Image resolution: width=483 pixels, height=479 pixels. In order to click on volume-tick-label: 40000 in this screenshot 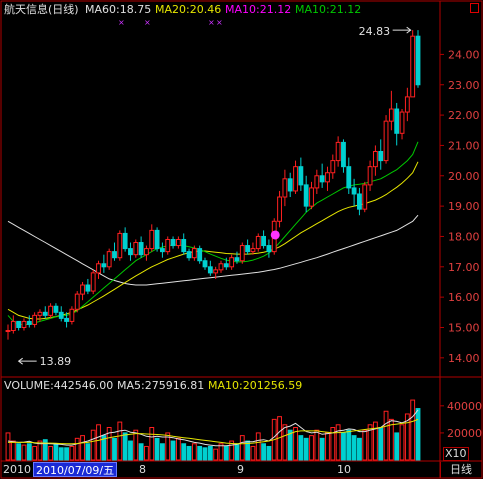, I will do `click(464, 406)`.